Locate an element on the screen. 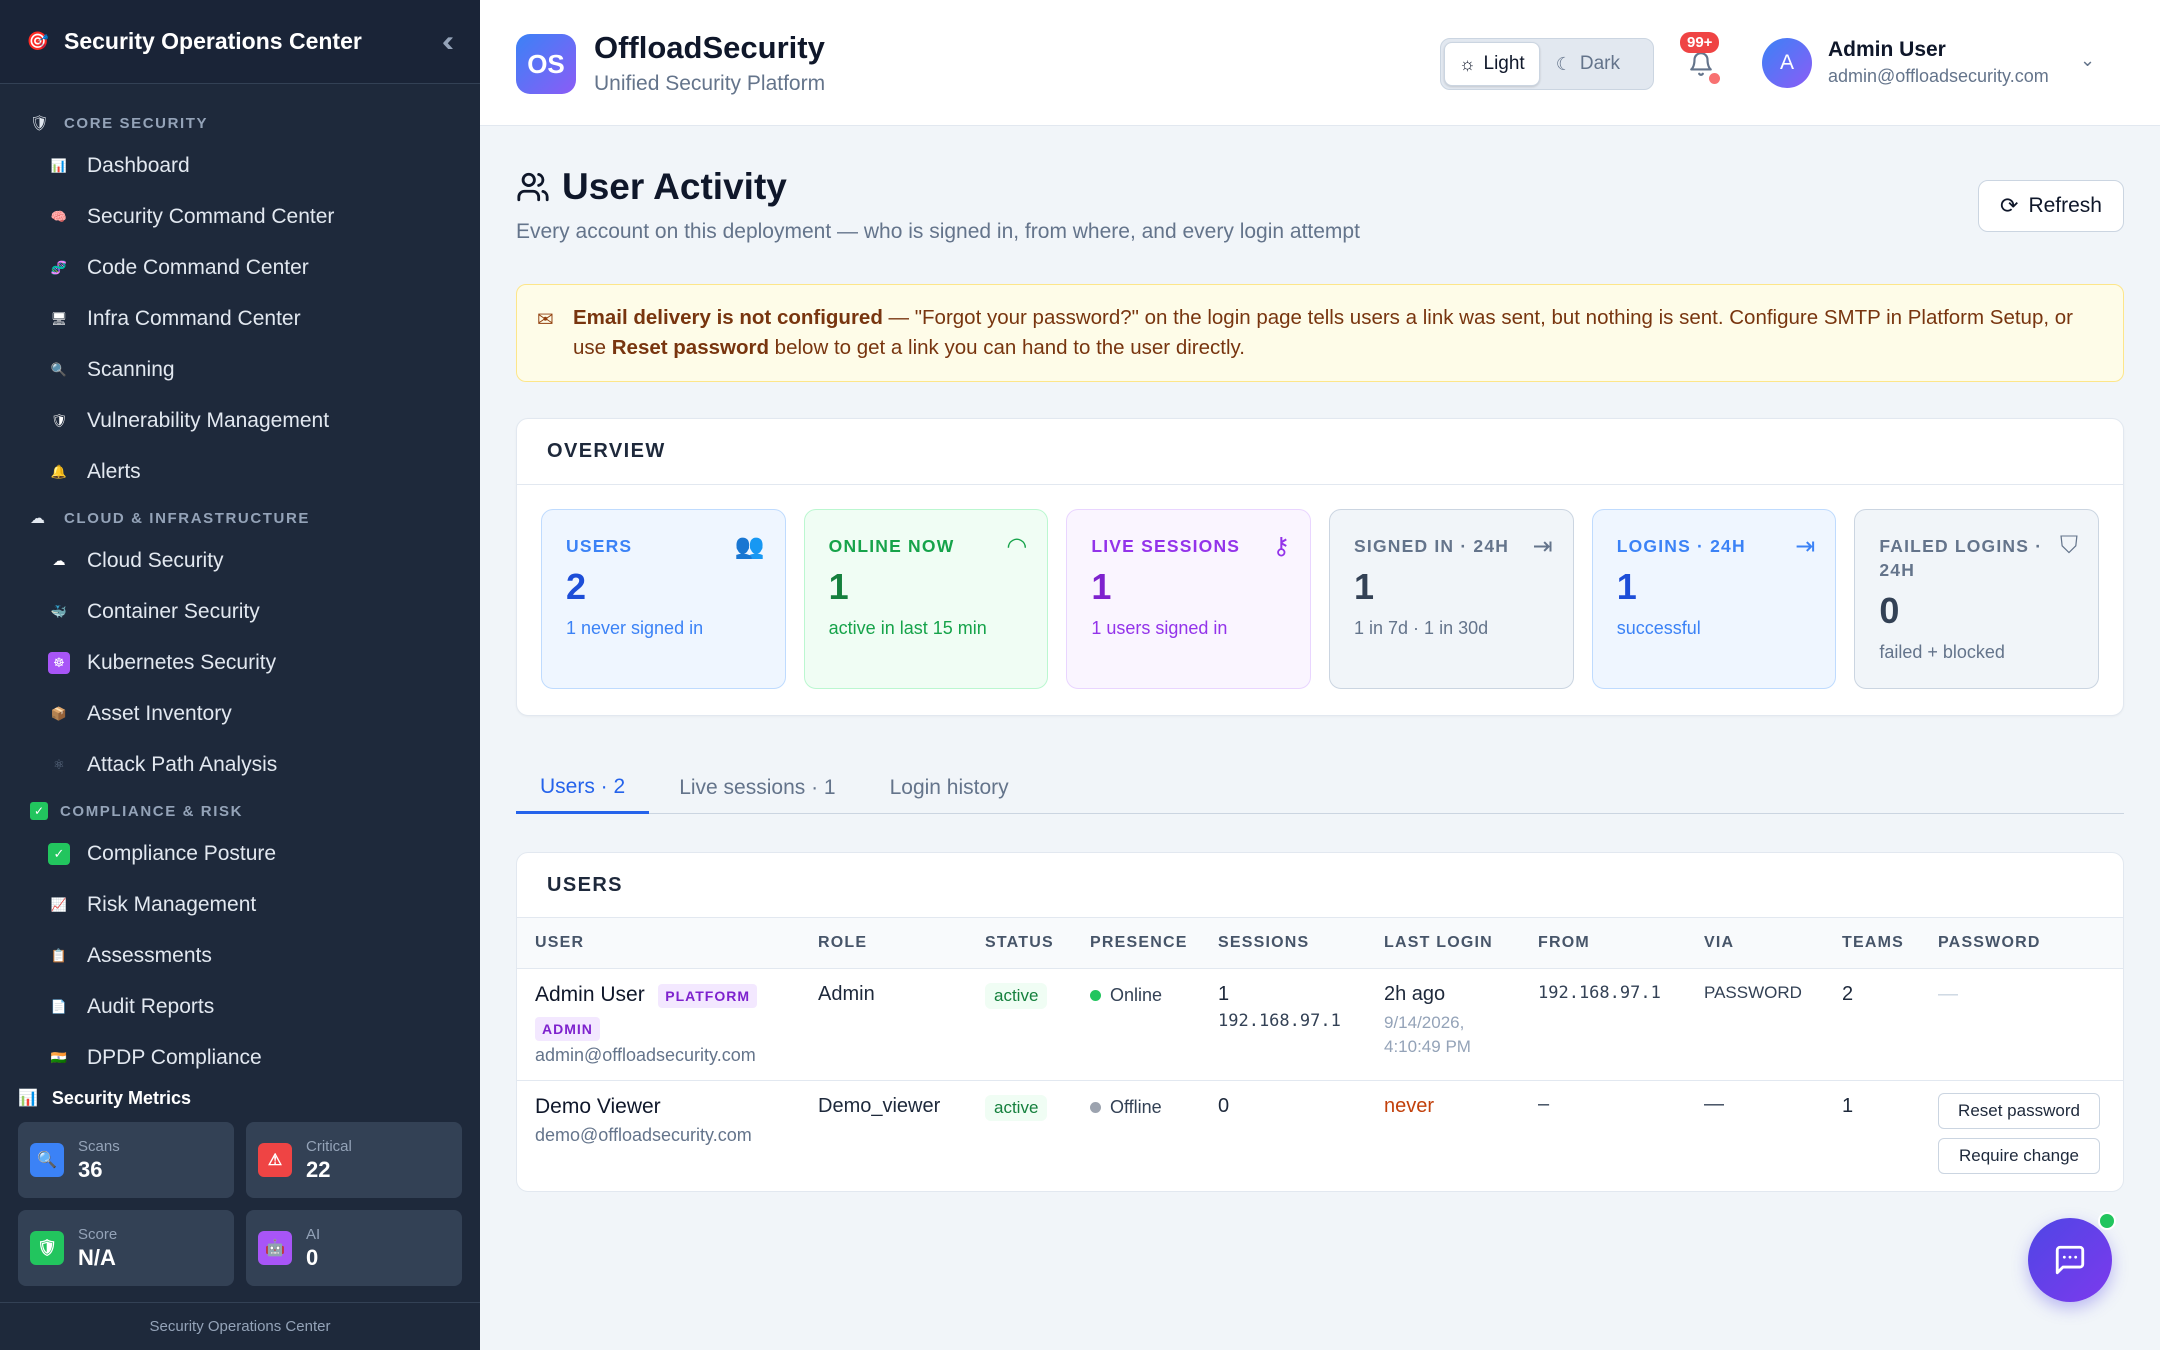 The image size is (2160, 1350). teams-cell: 2 is located at coordinates (1848, 994).